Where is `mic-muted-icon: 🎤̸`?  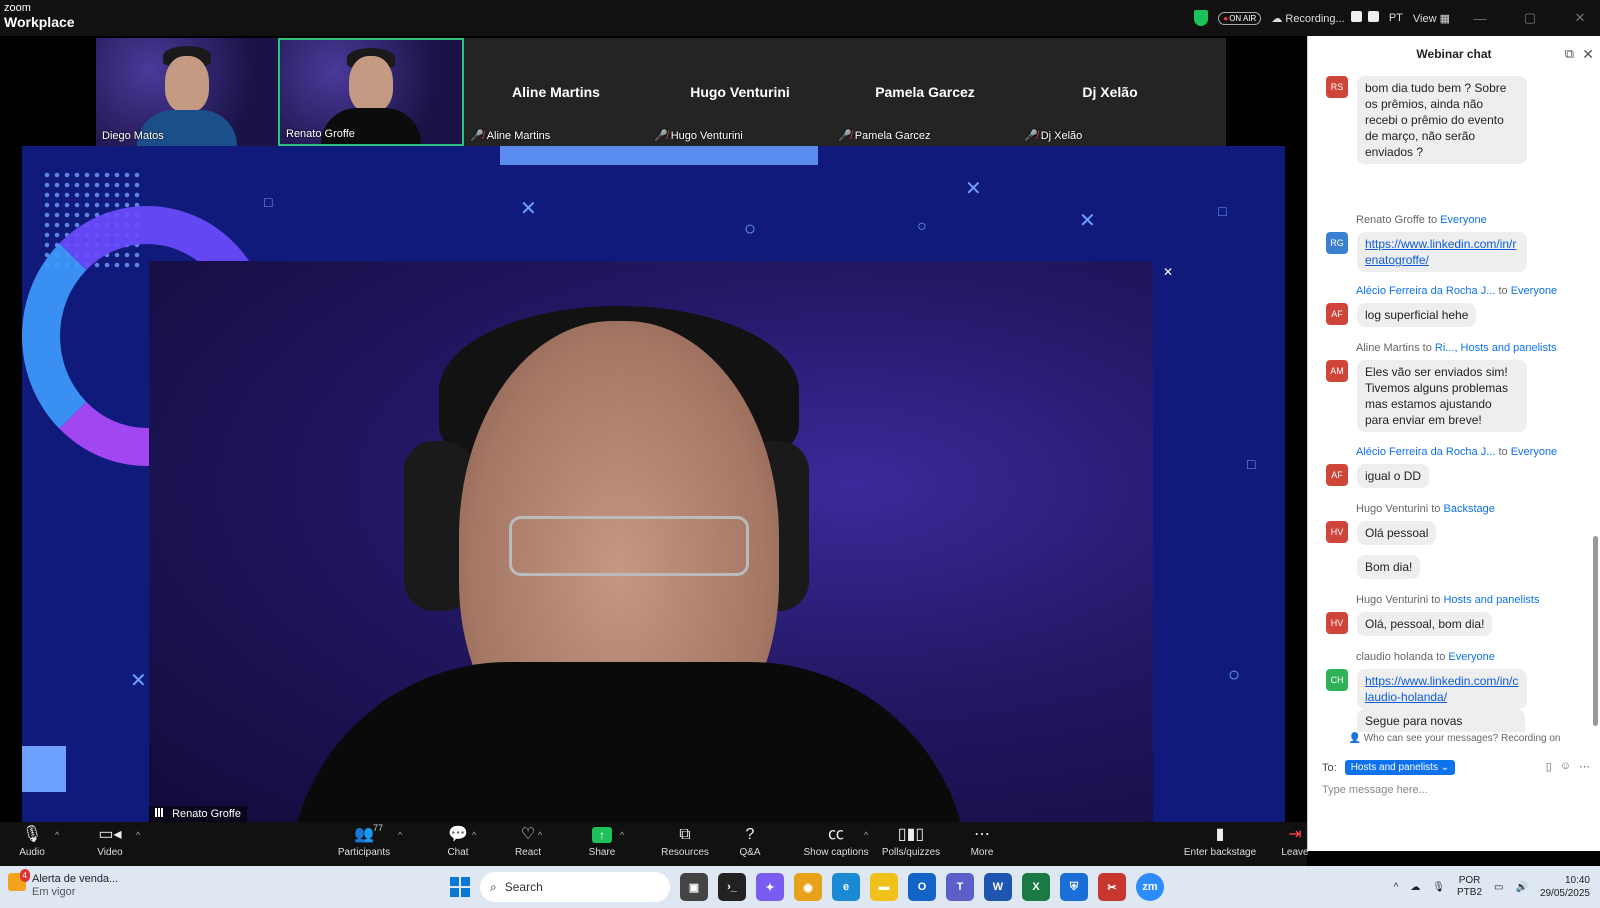
mic-muted-icon: 🎤̸ is located at coordinates (661, 136).